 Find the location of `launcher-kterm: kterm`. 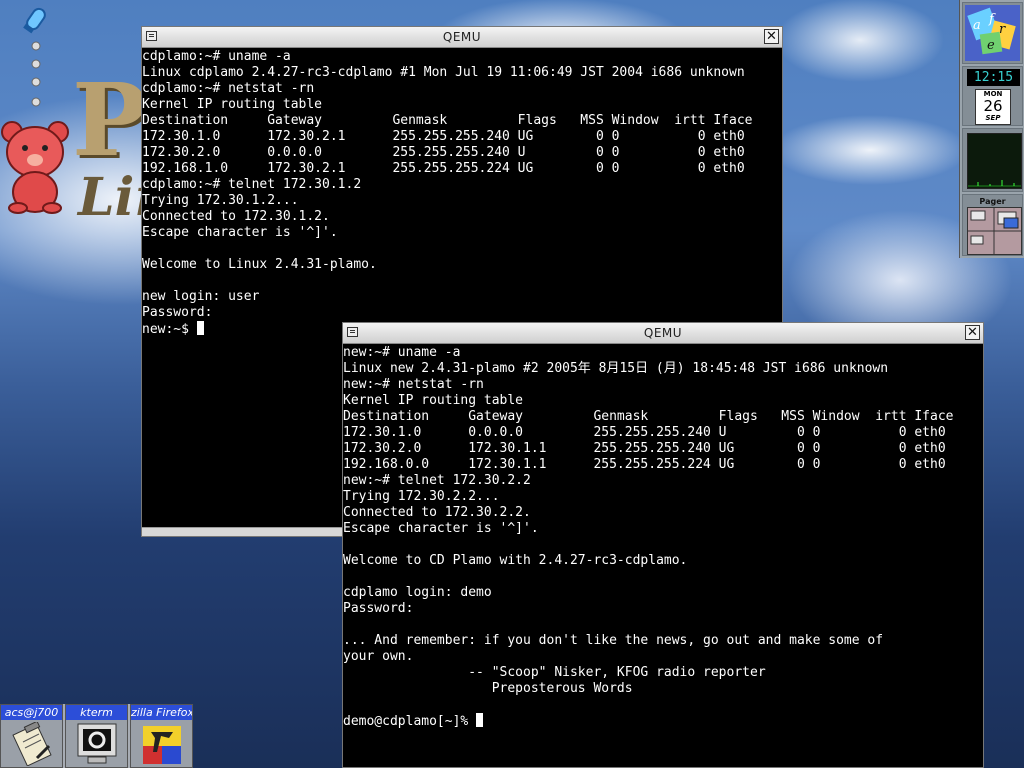

launcher-kterm: kterm is located at coordinates (96, 736).